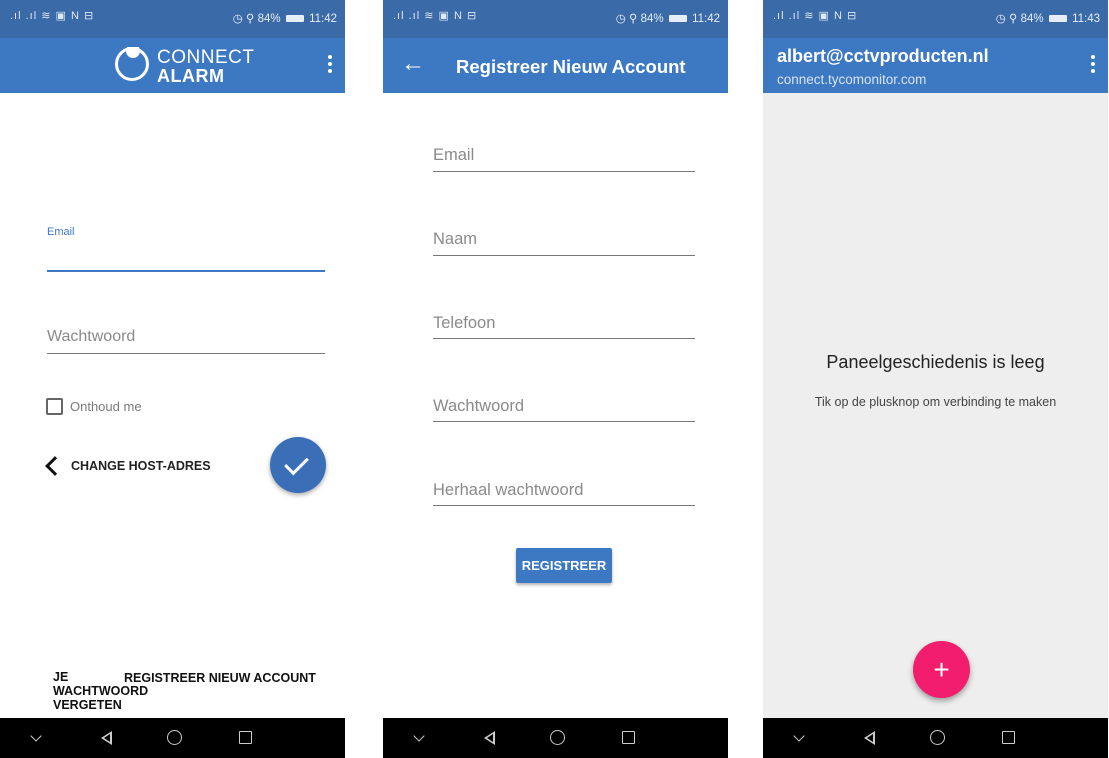  What do you see at coordinates (106, 406) in the screenshot?
I see `remember-me-label: Onthoud me` at bounding box center [106, 406].